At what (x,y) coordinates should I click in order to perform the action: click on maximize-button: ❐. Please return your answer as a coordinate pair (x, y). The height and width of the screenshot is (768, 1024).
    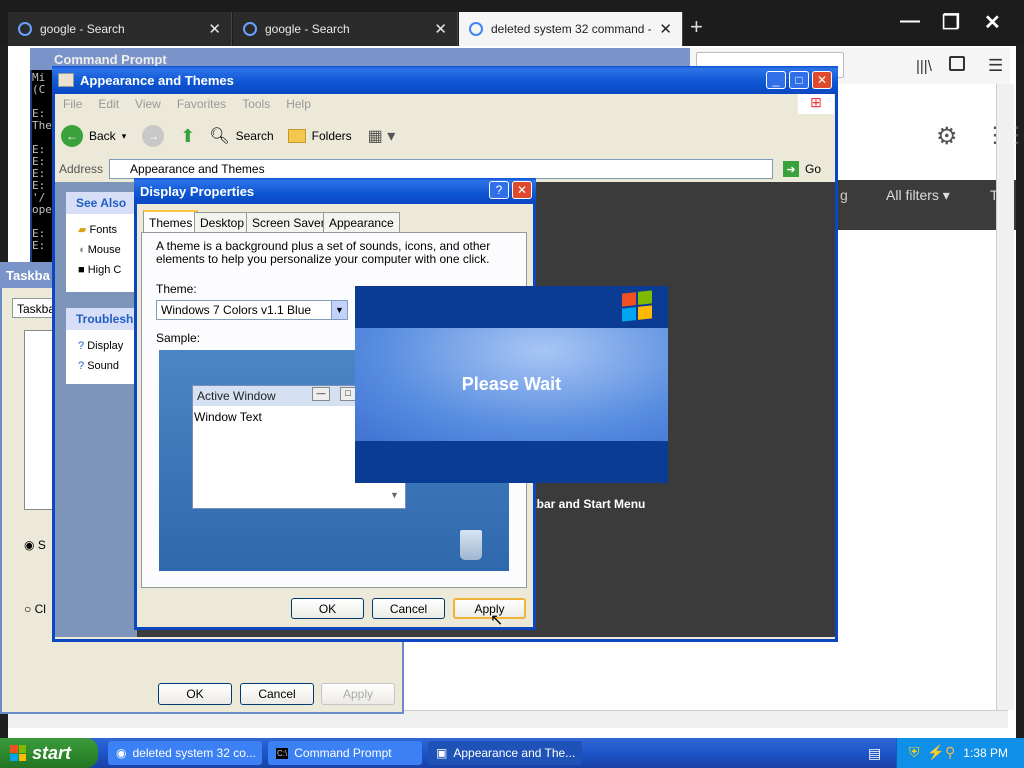
    Looking at the image, I should click on (951, 22).